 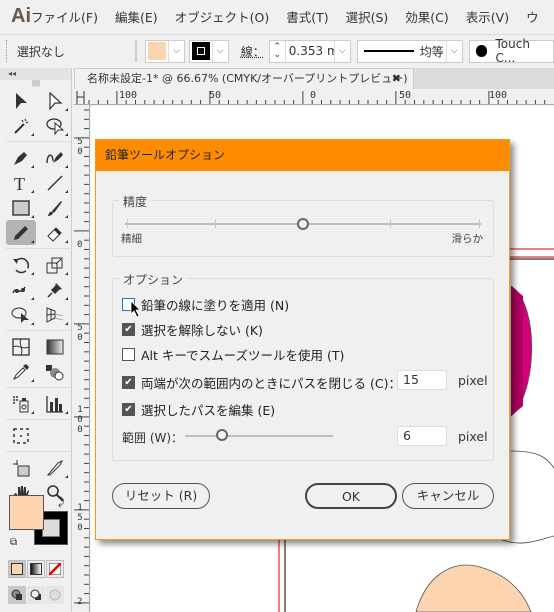 What do you see at coordinates (487, 16) in the screenshot?
I see `menu-view: 表示(V)` at bounding box center [487, 16].